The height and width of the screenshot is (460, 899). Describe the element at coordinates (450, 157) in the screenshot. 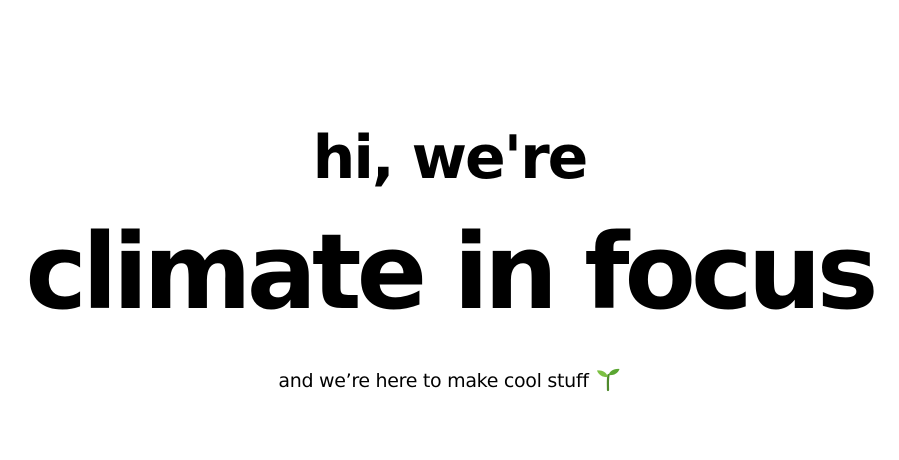

I see `hero-greeting: hi, we're` at that location.